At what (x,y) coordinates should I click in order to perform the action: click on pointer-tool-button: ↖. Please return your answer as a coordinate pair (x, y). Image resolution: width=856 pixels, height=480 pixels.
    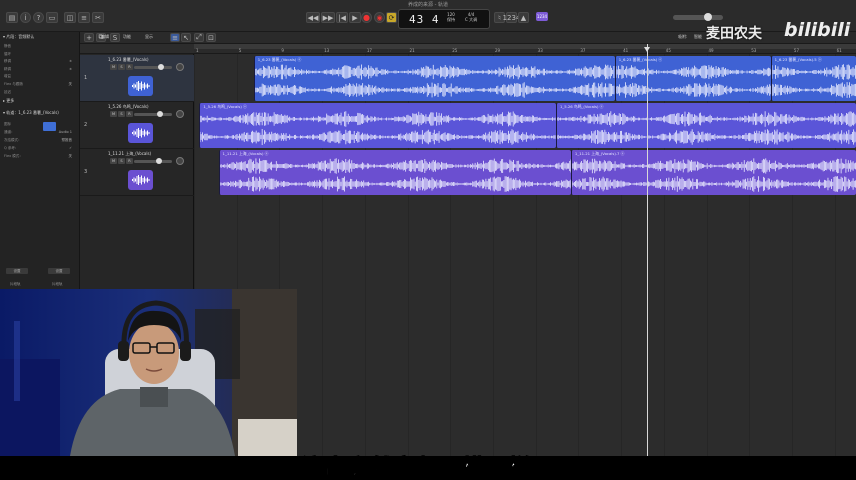
    Looking at the image, I should click on (186, 37).